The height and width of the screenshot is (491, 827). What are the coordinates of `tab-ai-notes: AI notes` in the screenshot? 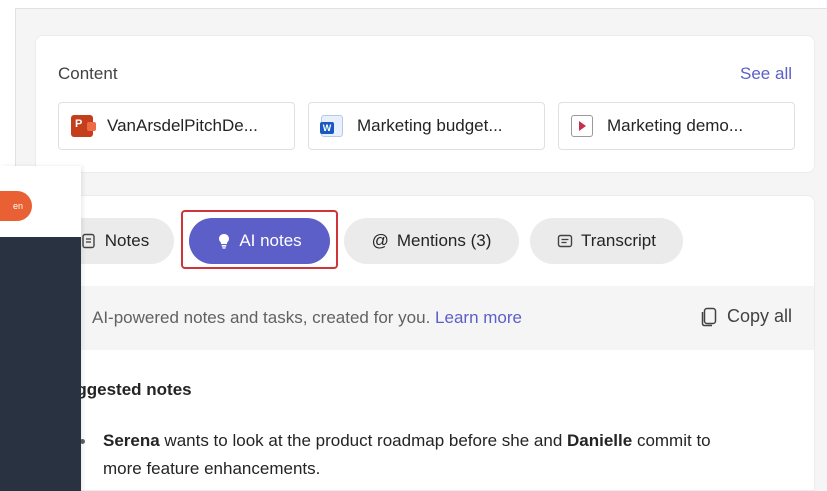 It's located at (259, 241).